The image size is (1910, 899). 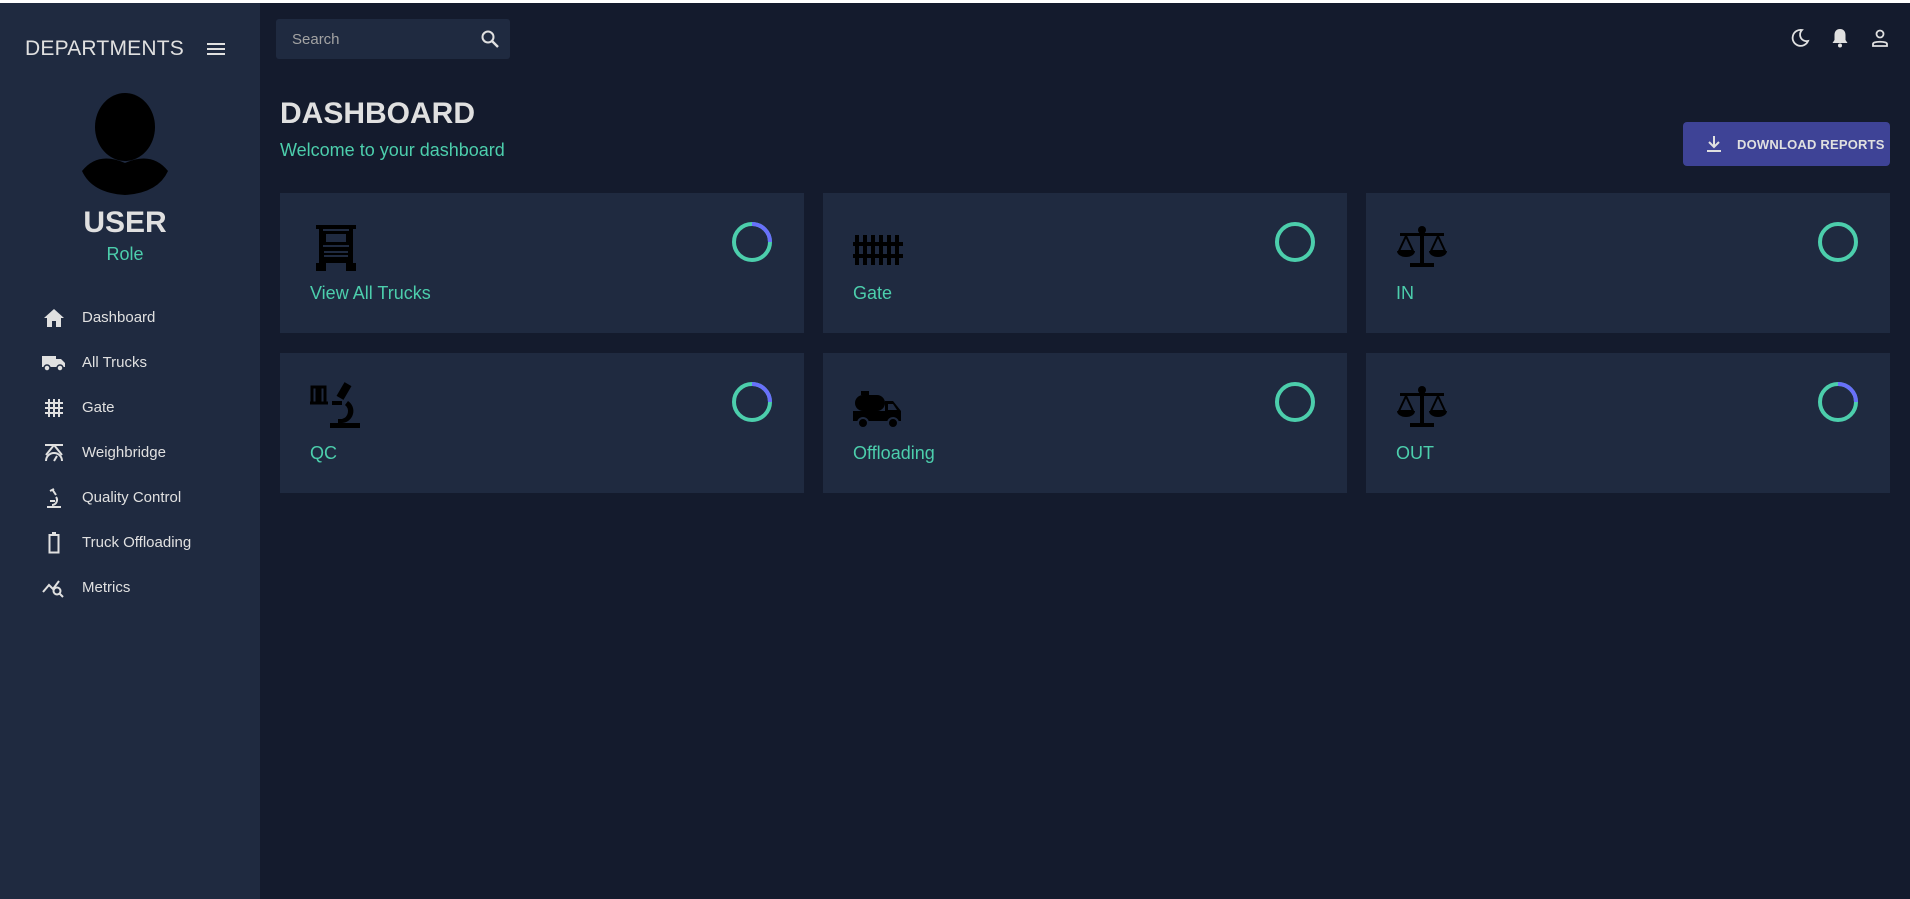 What do you see at coordinates (137, 542) in the screenshot?
I see `sidebar-item-label: Truck Offloading` at bounding box center [137, 542].